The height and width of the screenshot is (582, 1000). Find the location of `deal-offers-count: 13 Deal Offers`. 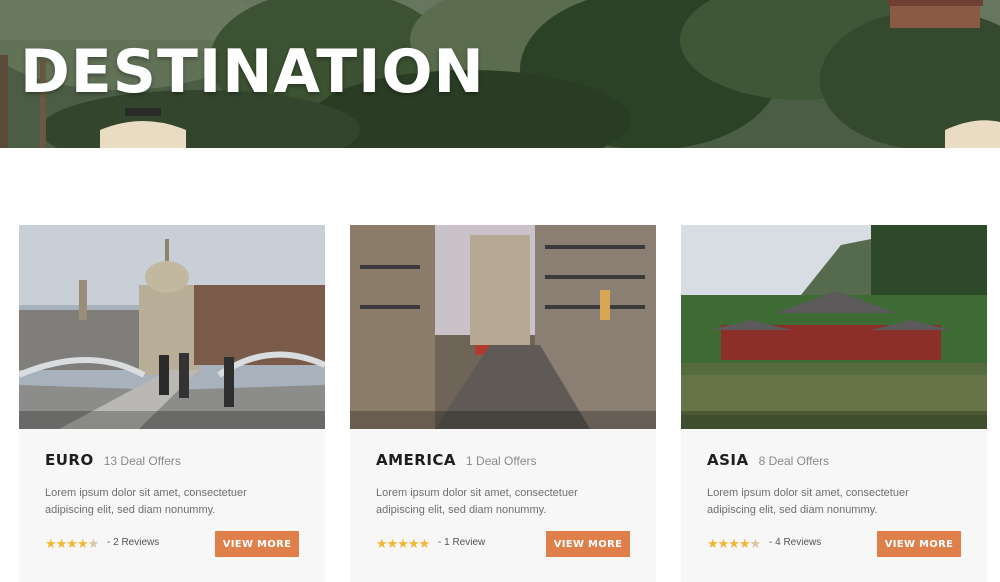

deal-offers-count: 13 Deal Offers is located at coordinates (142, 461).